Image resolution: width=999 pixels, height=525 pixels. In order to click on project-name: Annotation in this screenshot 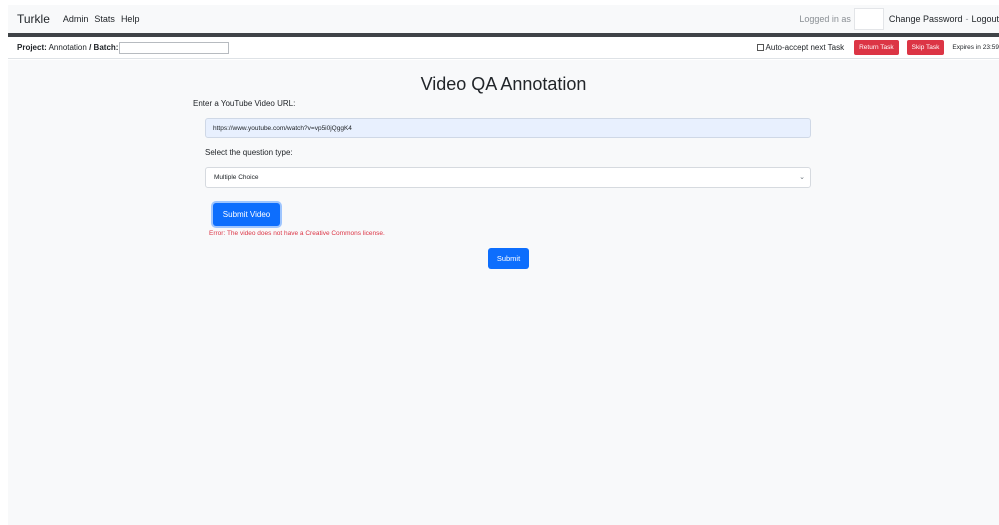, I will do `click(67, 47)`.